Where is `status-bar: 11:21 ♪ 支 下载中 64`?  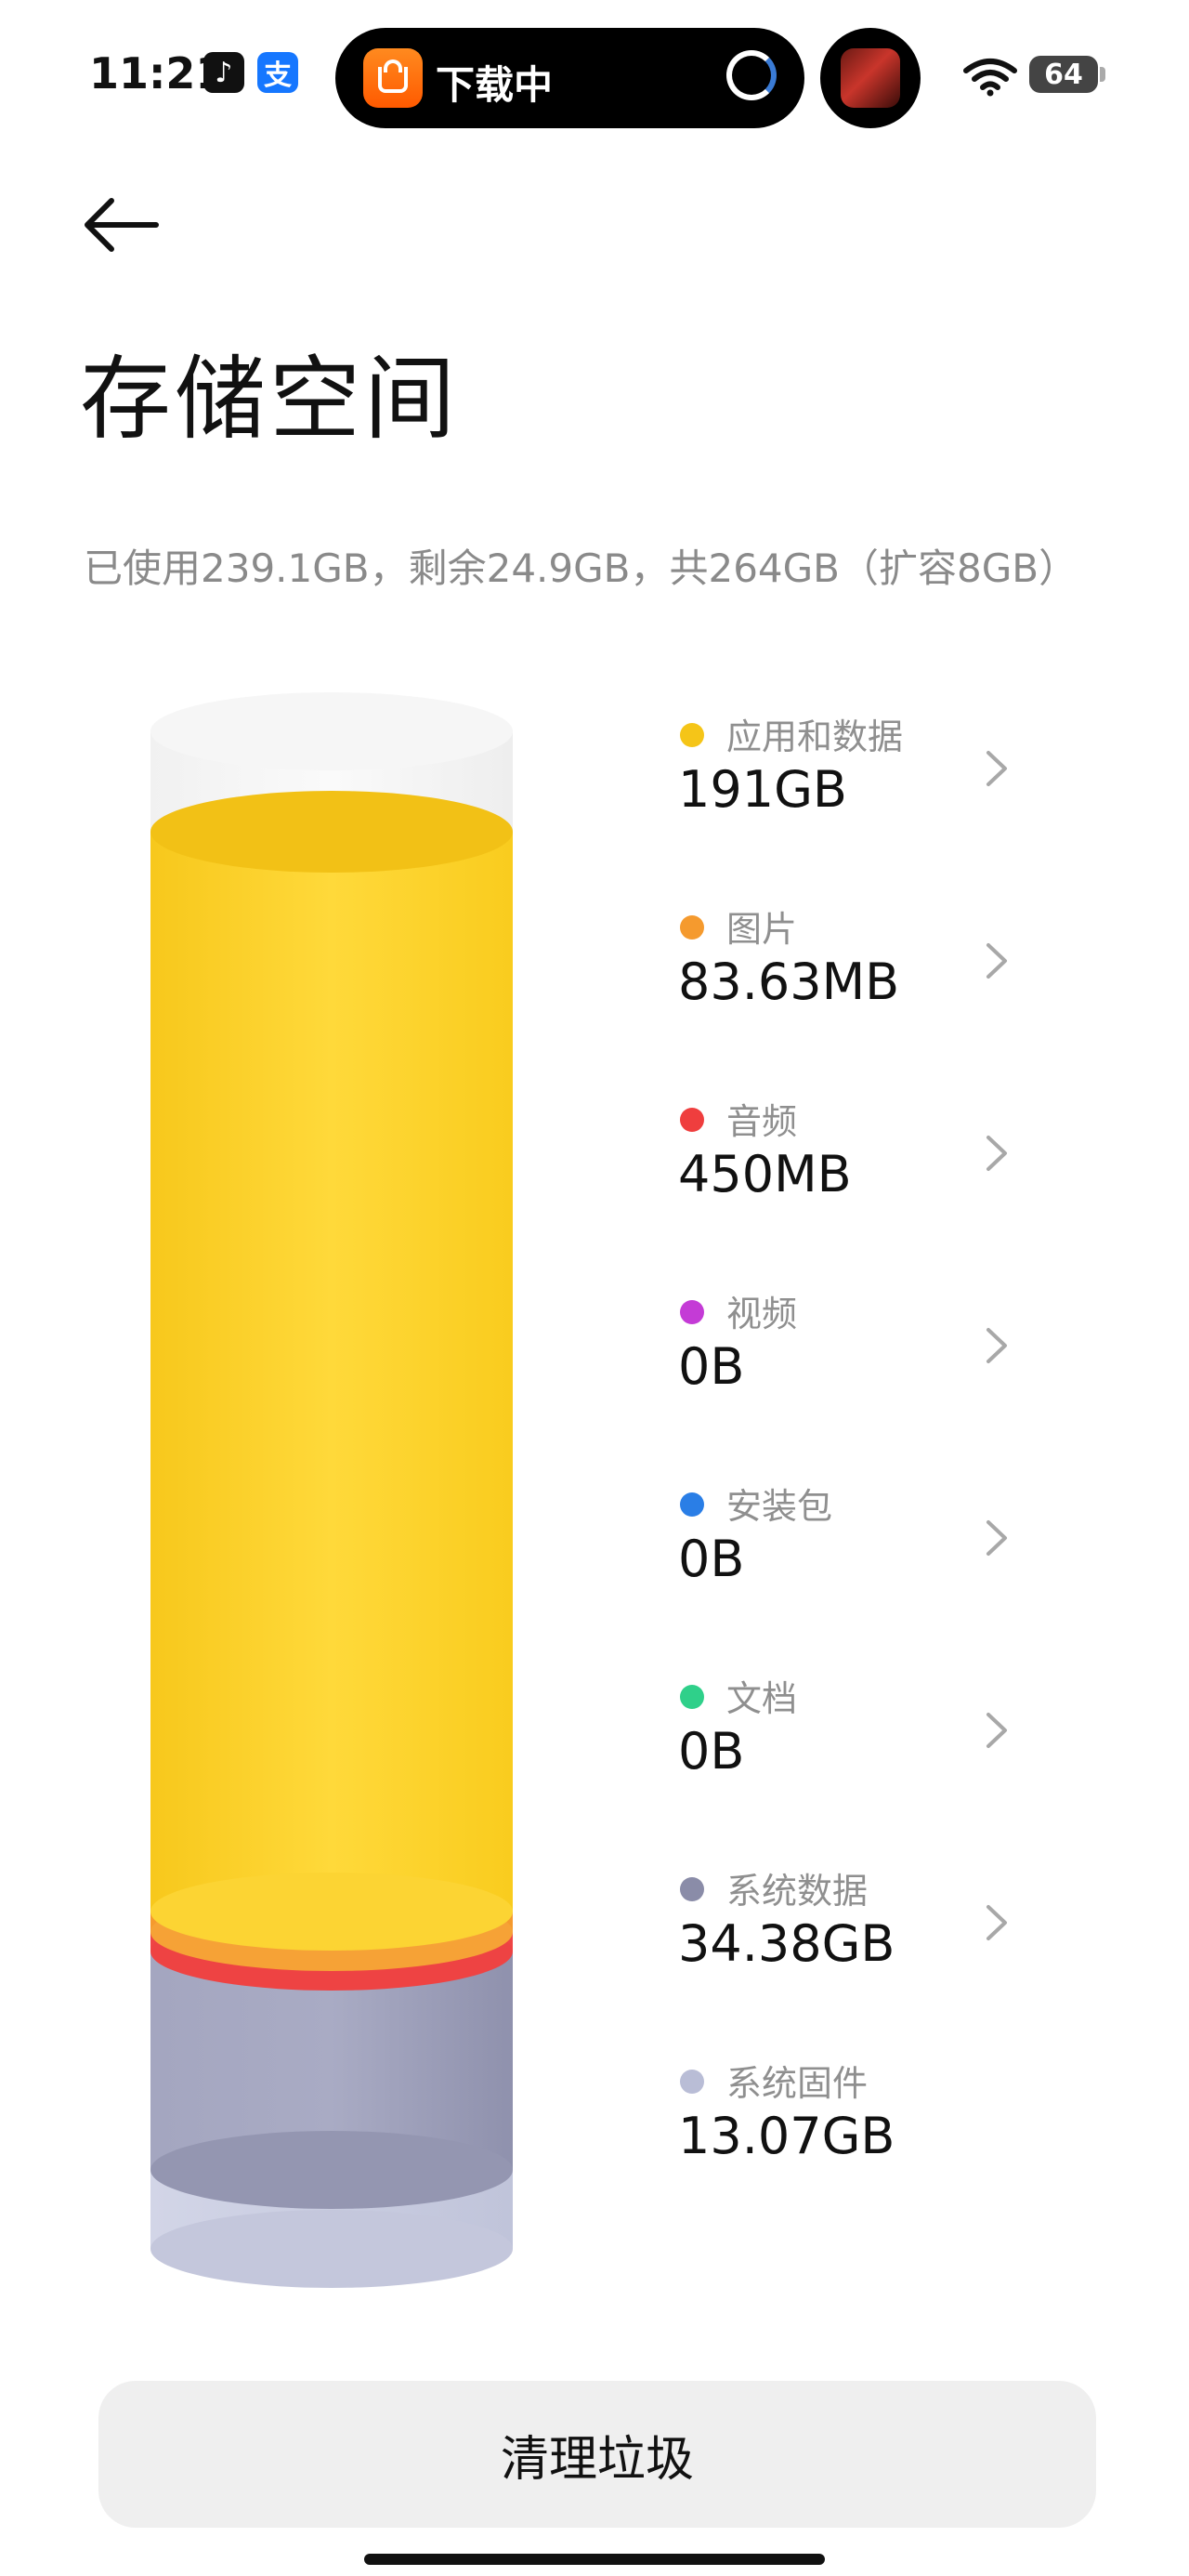 status-bar: 11:21 ♪ 支 下载中 64 is located at coordinates (594, 76).